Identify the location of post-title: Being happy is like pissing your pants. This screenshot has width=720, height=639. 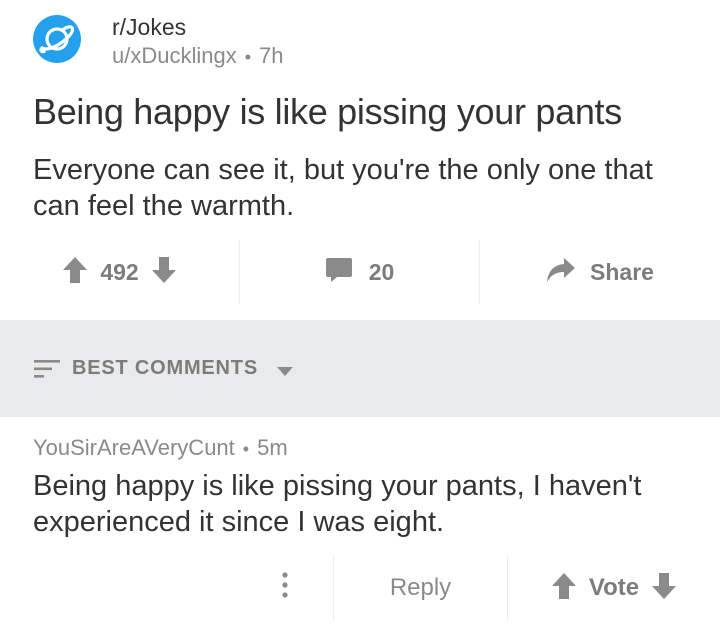
(327, 111).